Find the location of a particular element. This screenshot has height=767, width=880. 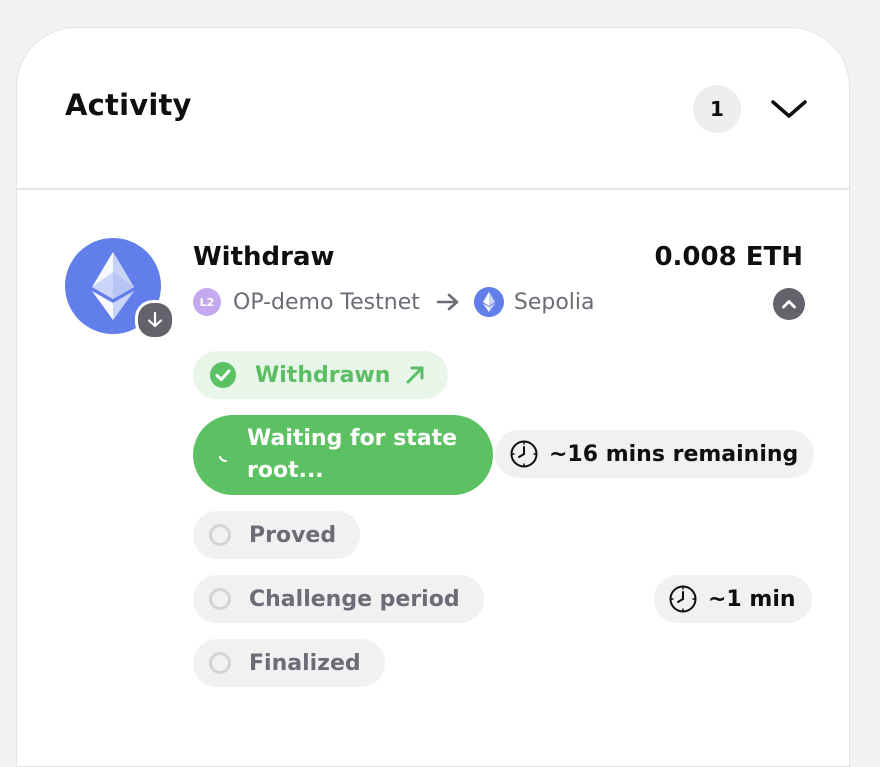

chevron-up-icon is located at coordinates (789, 304).